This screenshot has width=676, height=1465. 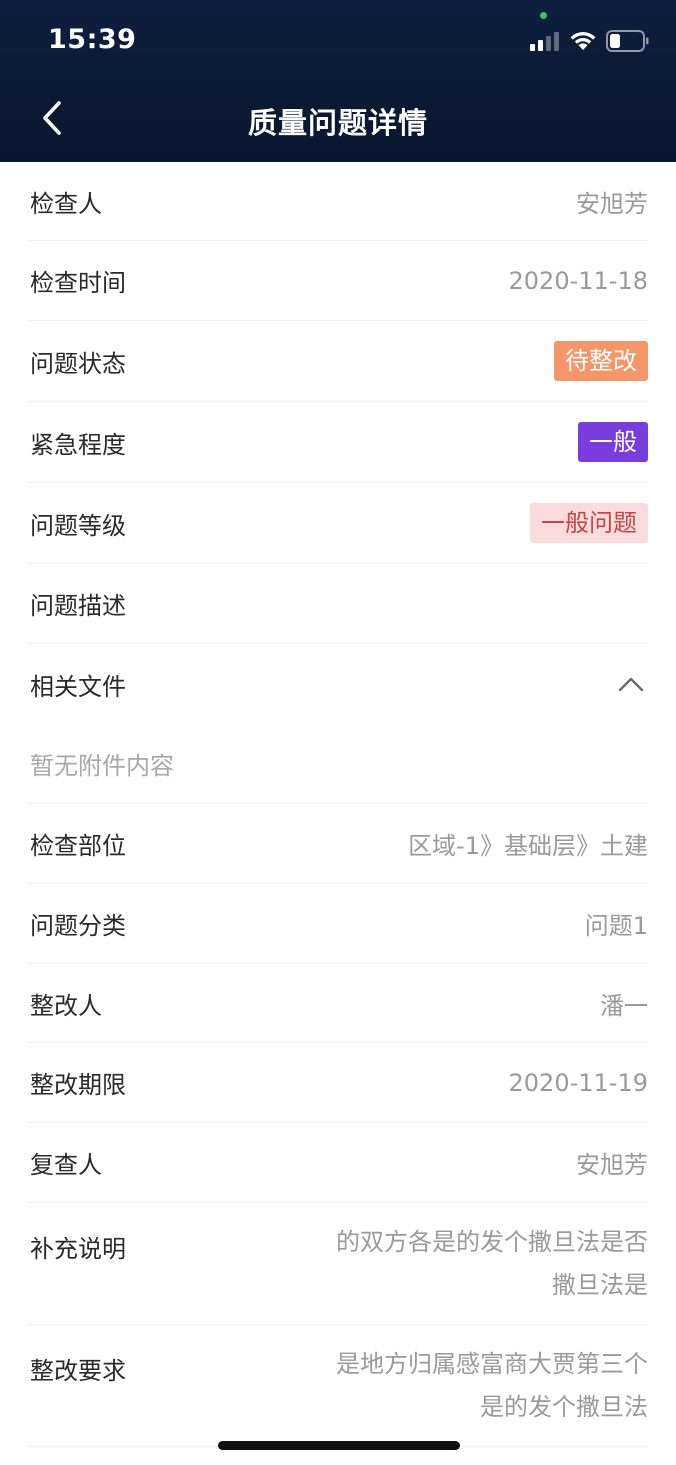 I want to click on row-label: 问题等级, so click(x=78, y=525).